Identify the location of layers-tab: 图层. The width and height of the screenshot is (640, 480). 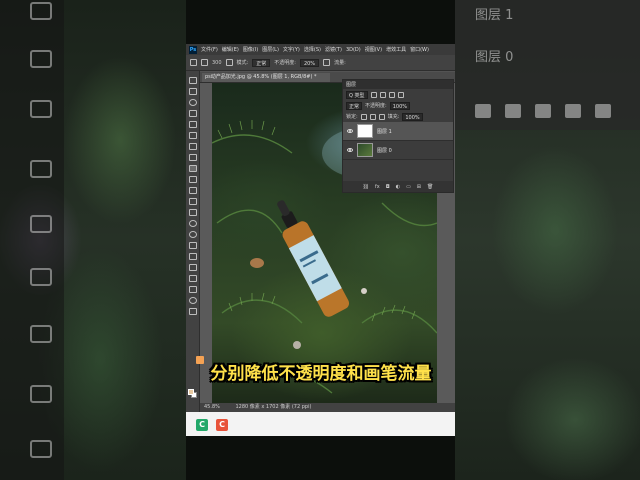
(351, 84).